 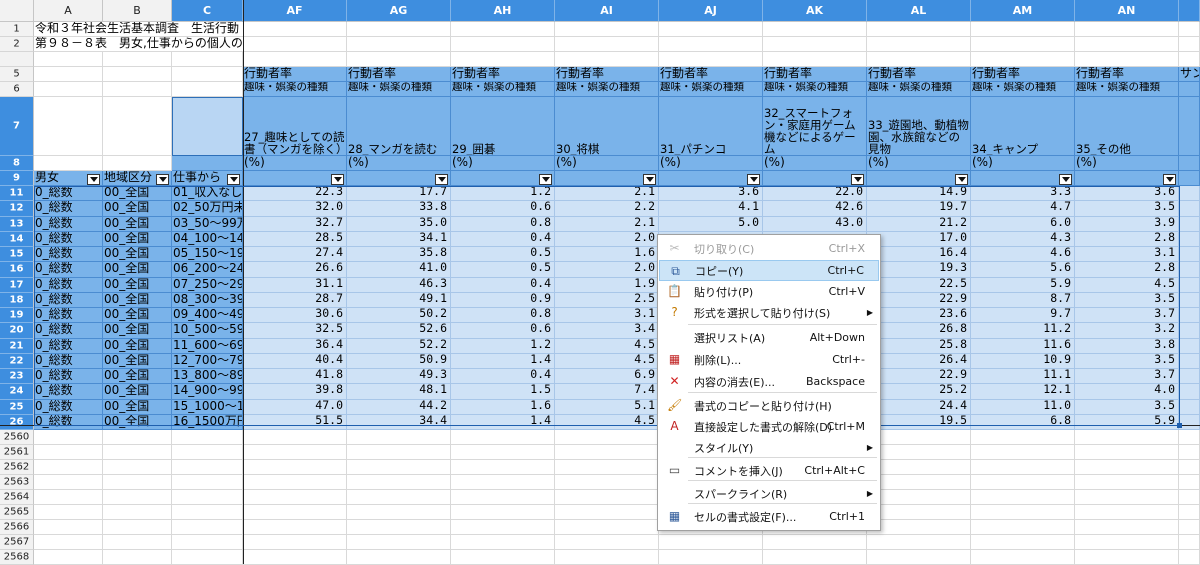 What do you see at coordinates (607, 126) in the screenshot?
I see `header-activity-name: 30_将棋` at bounding box center [607, 126].